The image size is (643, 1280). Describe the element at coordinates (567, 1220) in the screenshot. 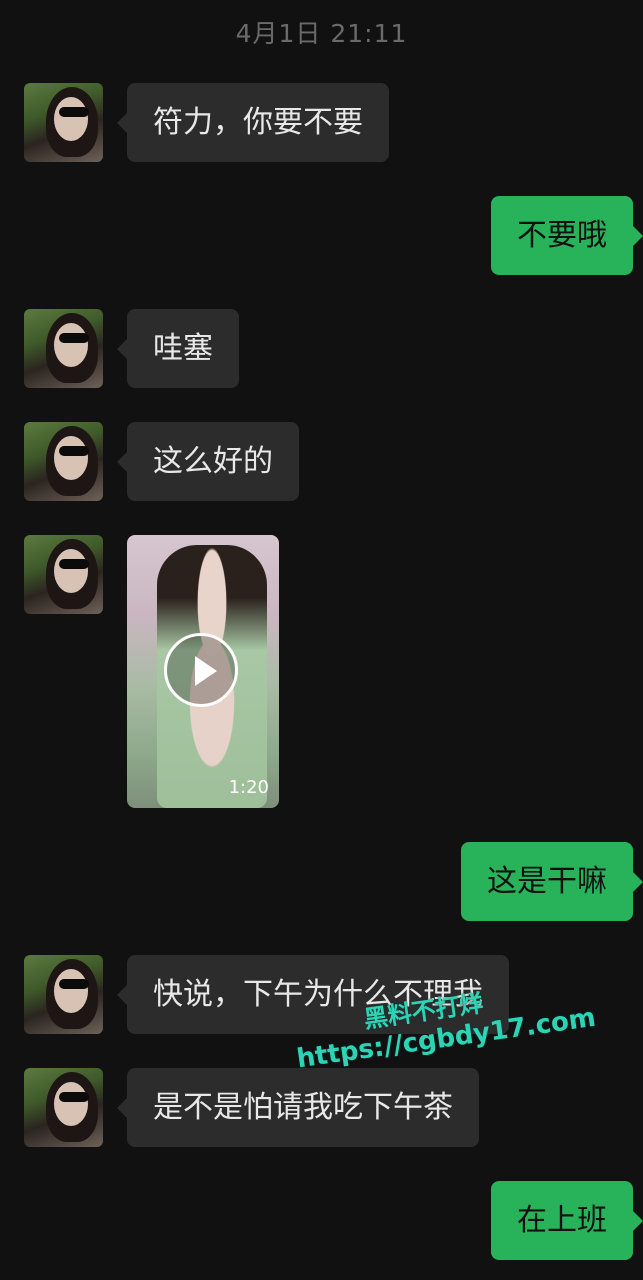

I see `outgoing-message: 在上班` at that location.